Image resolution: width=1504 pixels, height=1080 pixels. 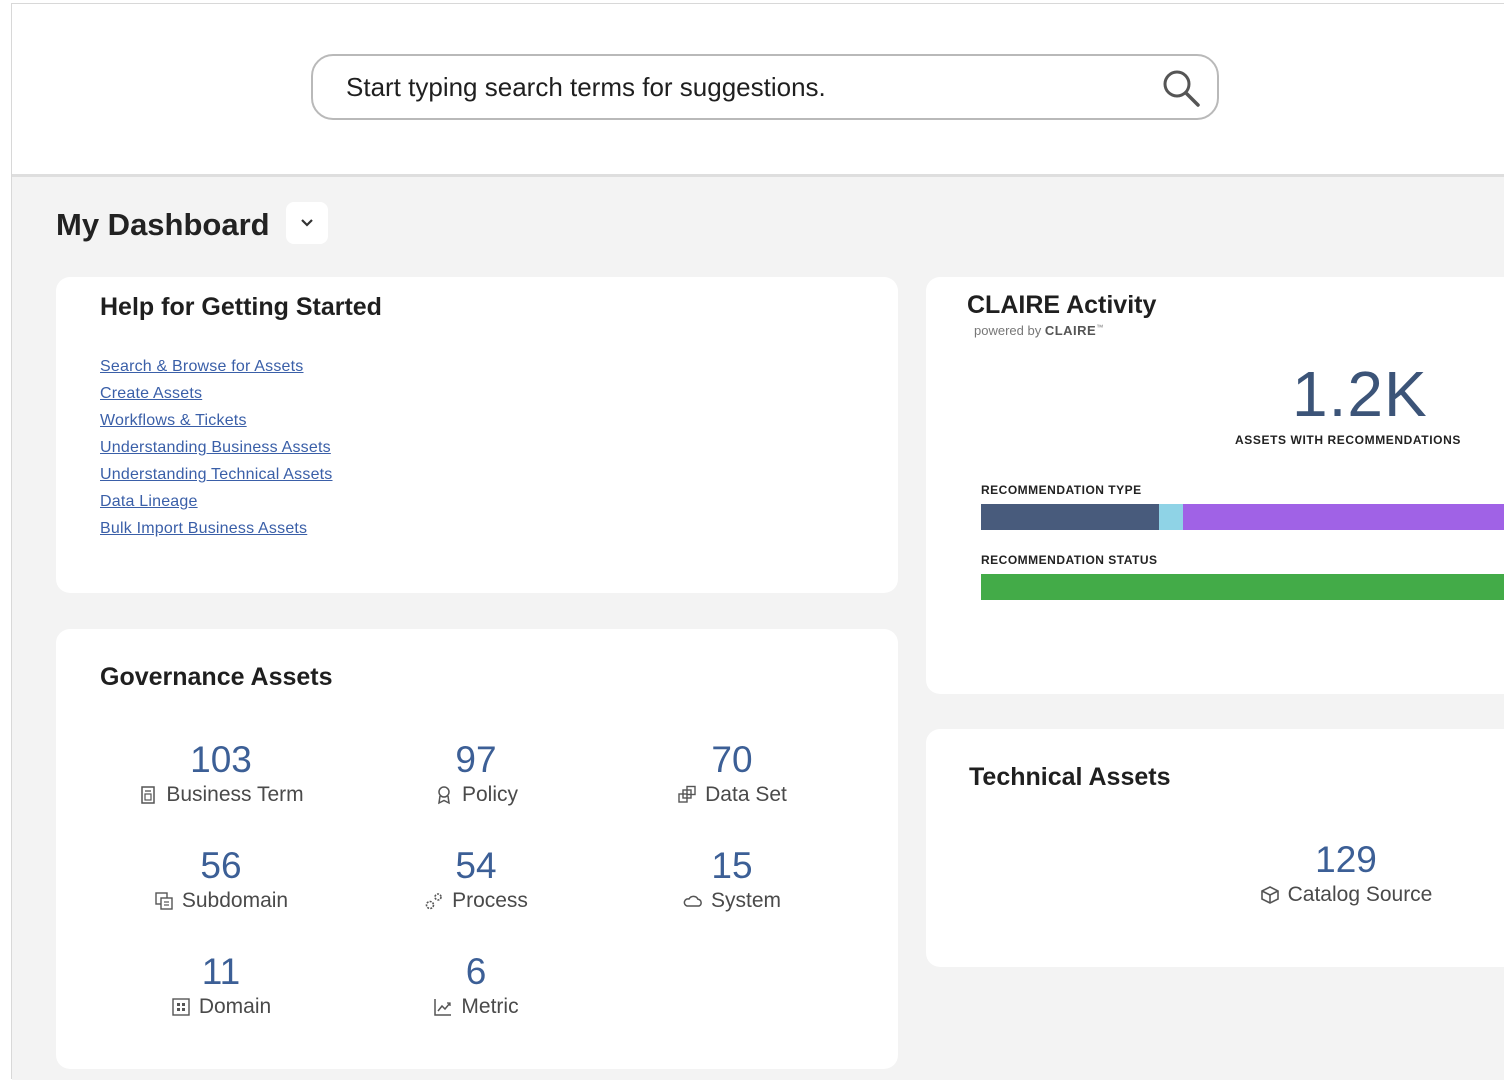 What do you see at coordinates (476, 971) in the screenshot?
I see `stat-count: 6` at bounding box center [476, 971].